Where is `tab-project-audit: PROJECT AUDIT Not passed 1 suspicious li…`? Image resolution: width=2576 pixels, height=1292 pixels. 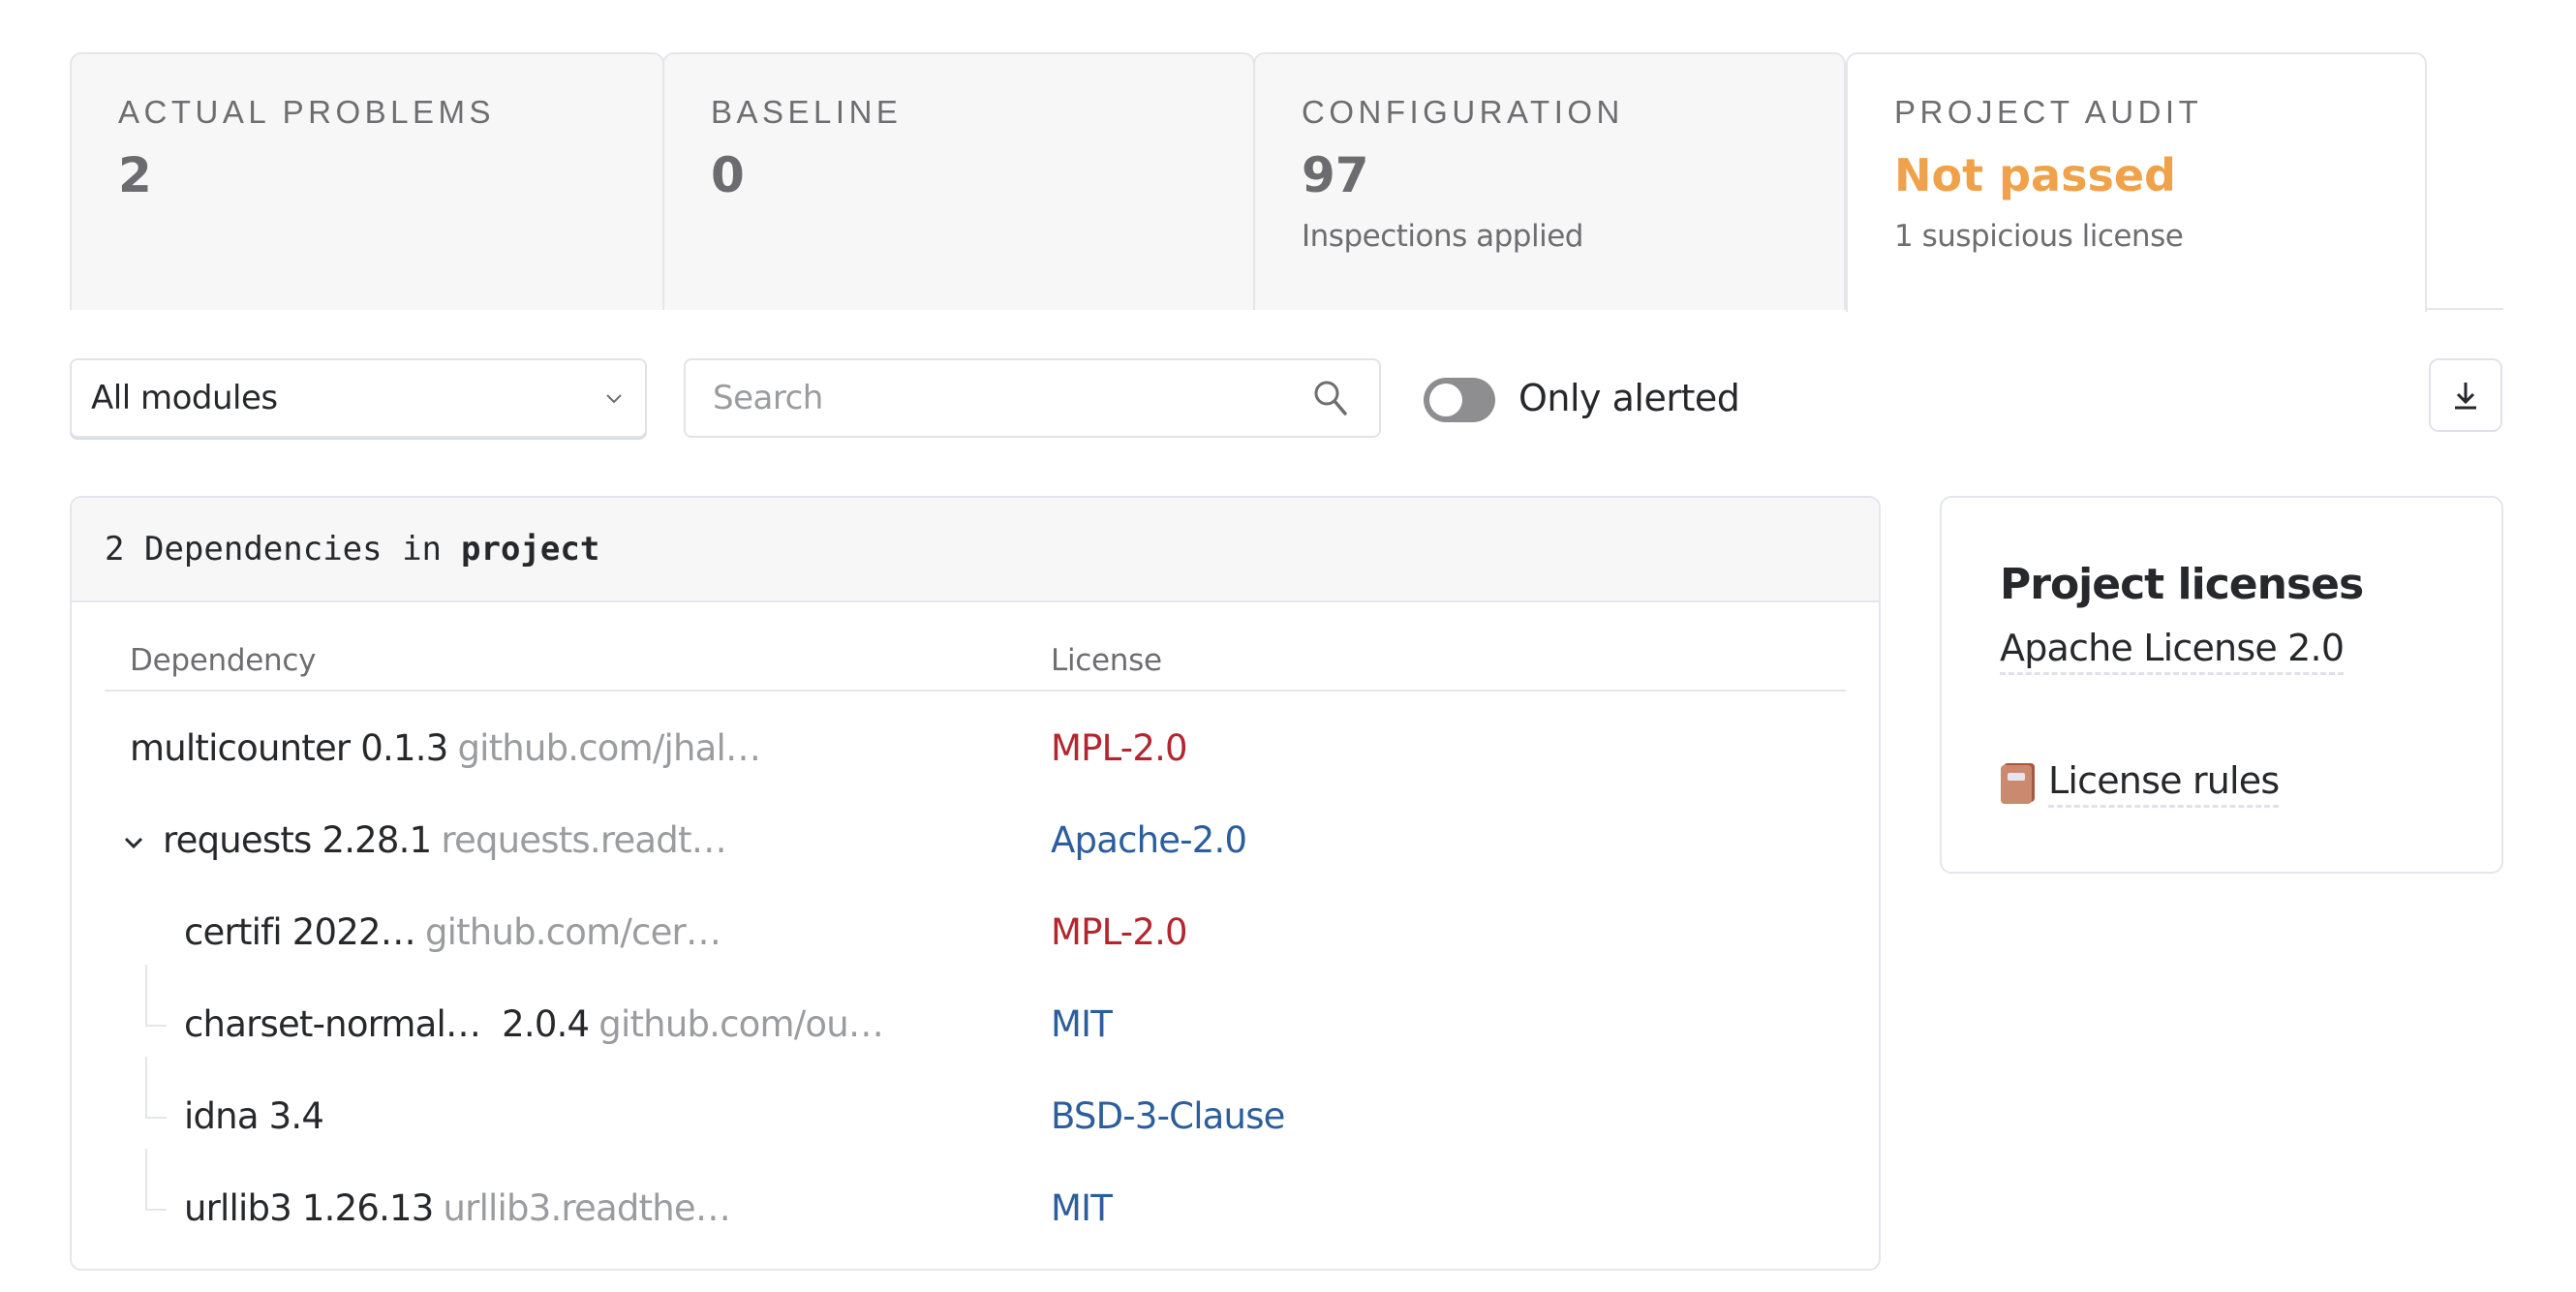 tab-project-audit: PROJECT AUDIT Not passed 1 suspicious li… is located at coordinates (2136, 182).